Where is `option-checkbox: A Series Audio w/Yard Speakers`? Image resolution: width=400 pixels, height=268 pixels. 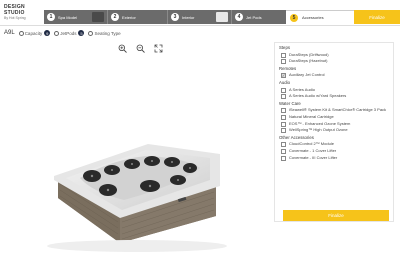 option-checkbox: A Series Audio w/Yard Speakers is located at coordinates (335, 97).